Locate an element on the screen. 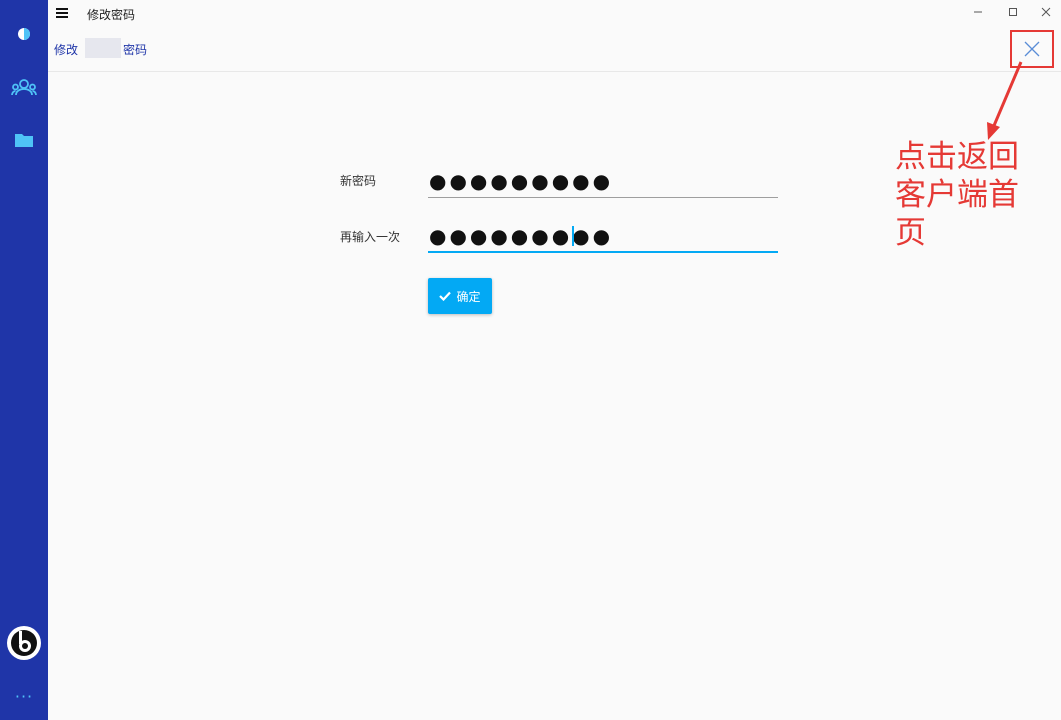 This screenshot has width=1061, height=720. folder-icon is located at coordinates (24, 140).